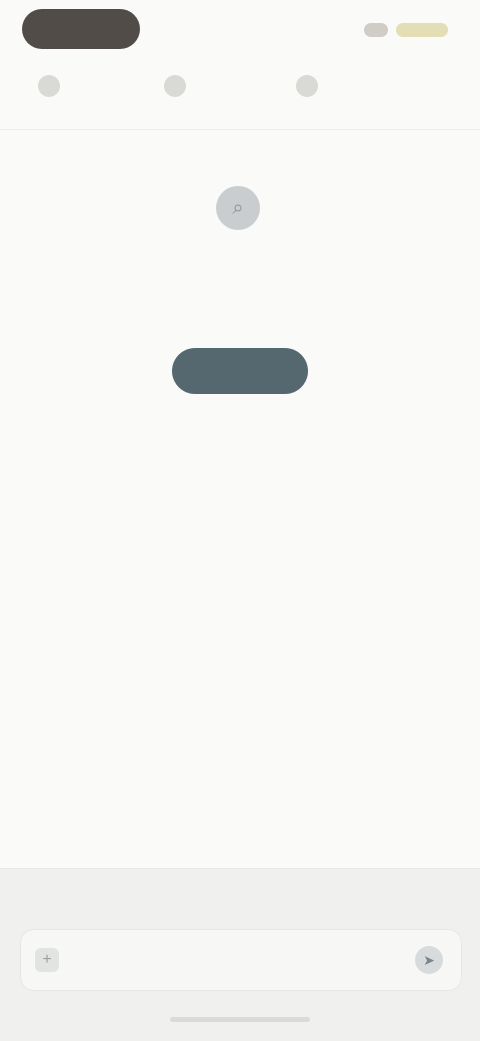 This screenshot has height=1041, width=480. Describe the element at coordinates (429, 960) in the screenshot. I see `send-icon: ➤` at that location.